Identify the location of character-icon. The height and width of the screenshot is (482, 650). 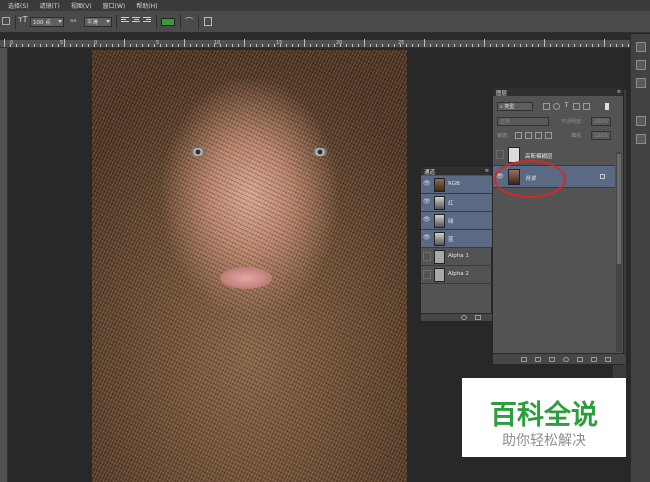
(641, 121).